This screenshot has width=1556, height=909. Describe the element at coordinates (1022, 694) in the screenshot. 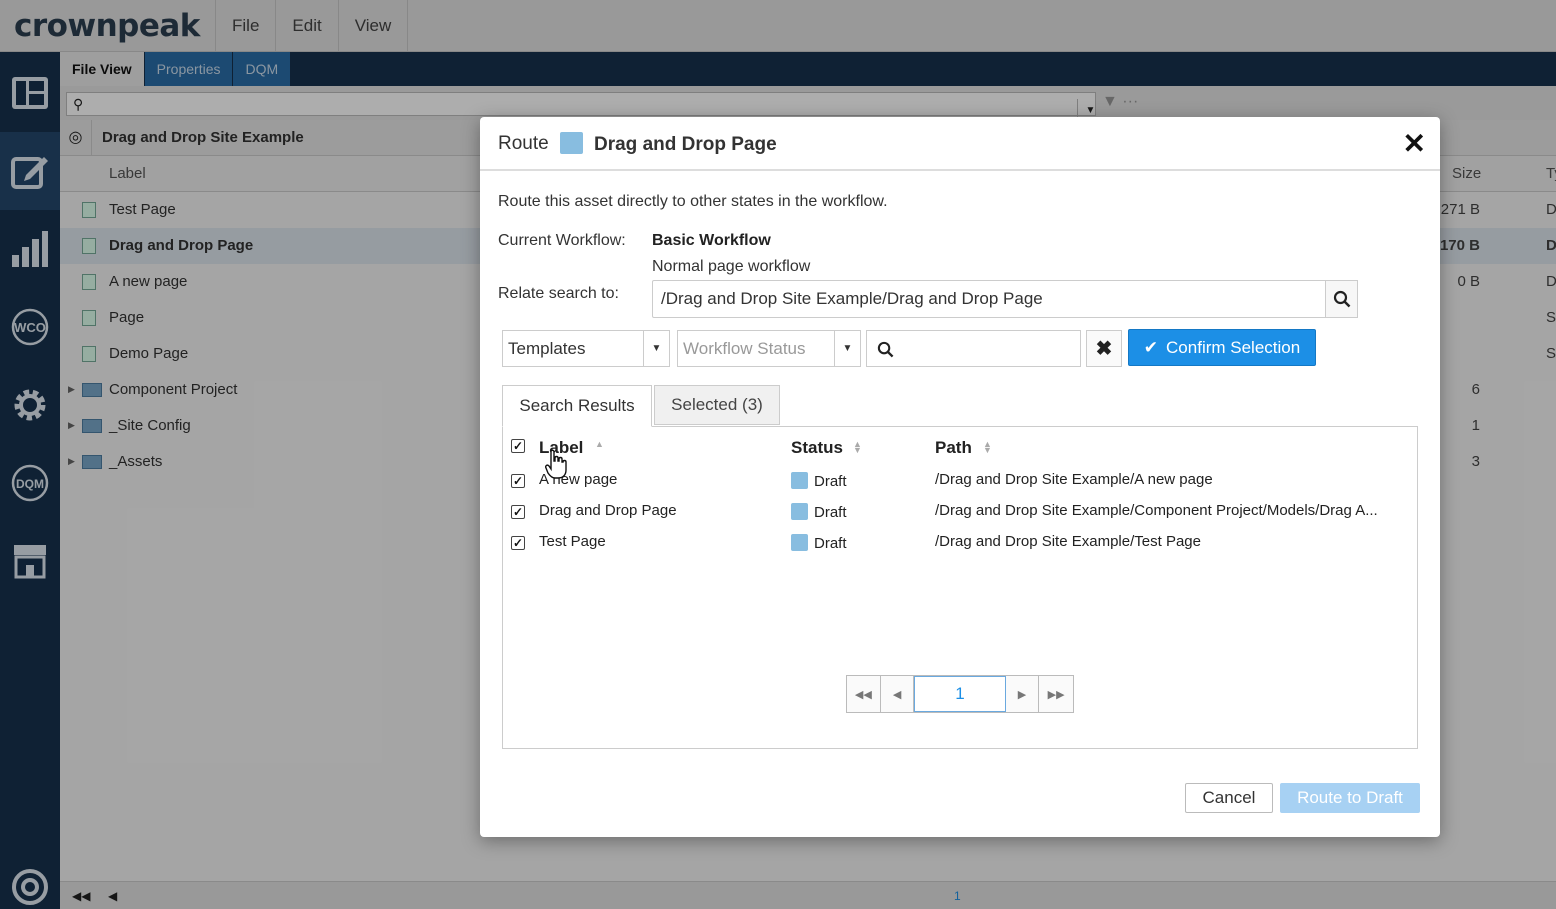

I see `next-page-button: ▶` at that location.